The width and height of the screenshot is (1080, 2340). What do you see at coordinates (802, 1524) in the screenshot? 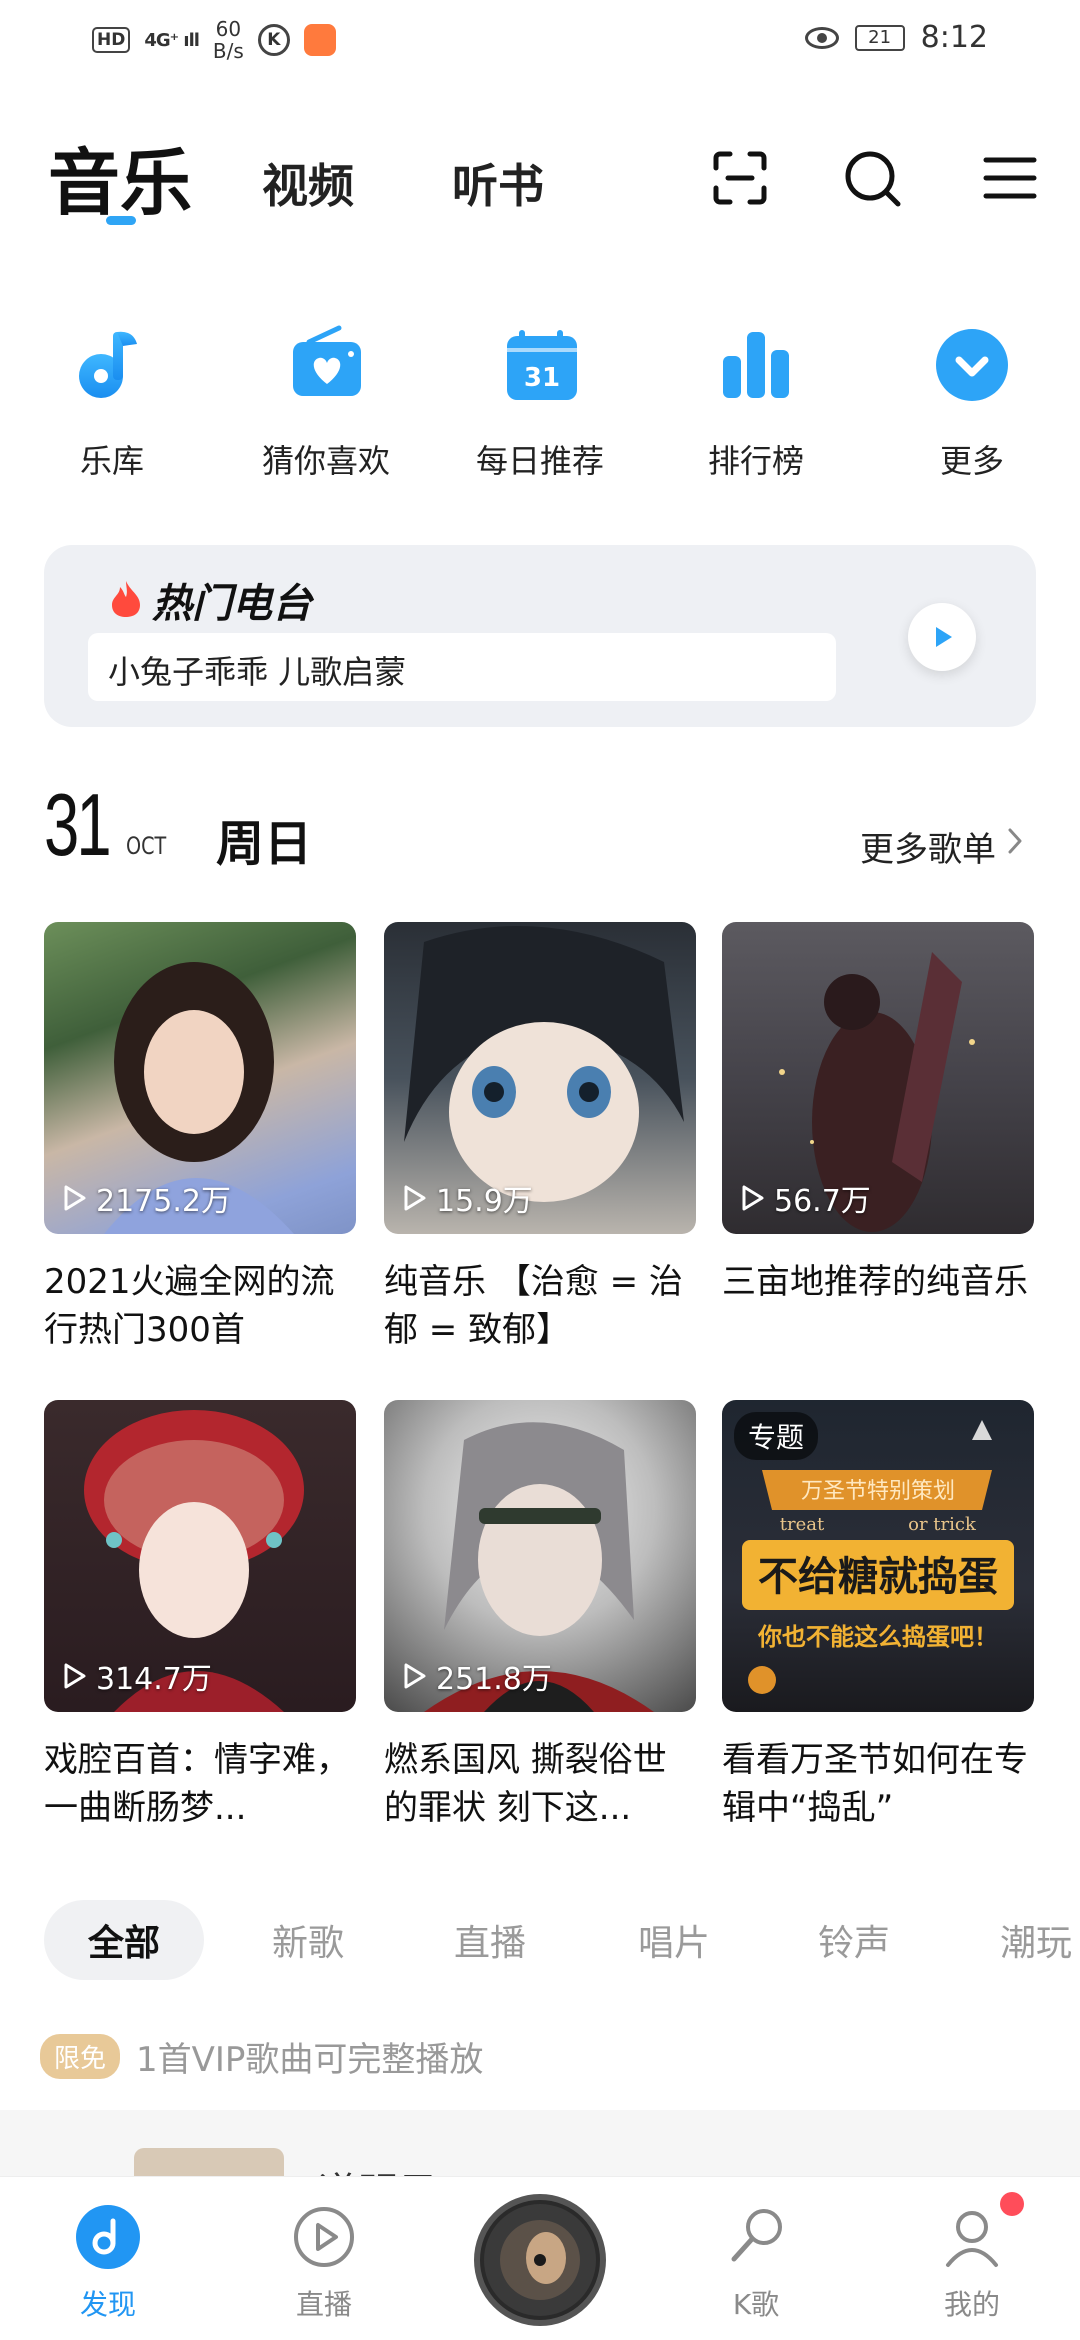
I see `cover-treat-text: treat` at bounding box center [802, 1524].